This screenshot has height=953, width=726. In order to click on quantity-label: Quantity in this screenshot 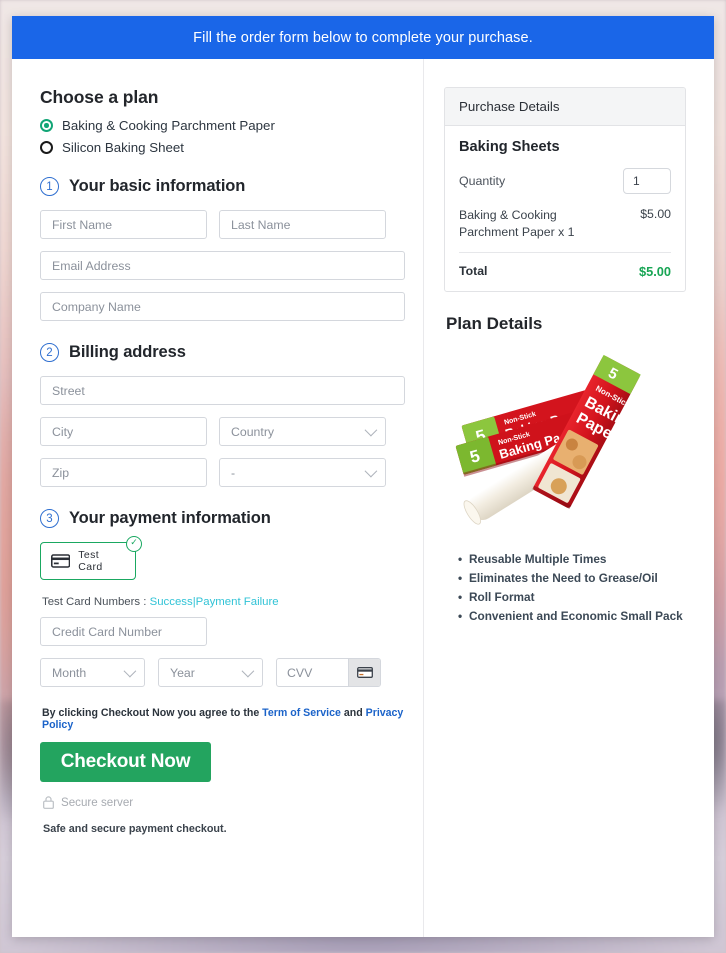, I will do `click(482, 181)`.